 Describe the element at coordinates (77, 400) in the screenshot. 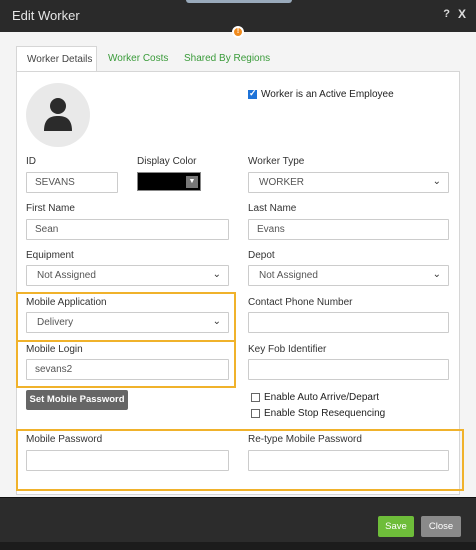

I see `set-mobile-password-button: Set Mobile Password` at that location.